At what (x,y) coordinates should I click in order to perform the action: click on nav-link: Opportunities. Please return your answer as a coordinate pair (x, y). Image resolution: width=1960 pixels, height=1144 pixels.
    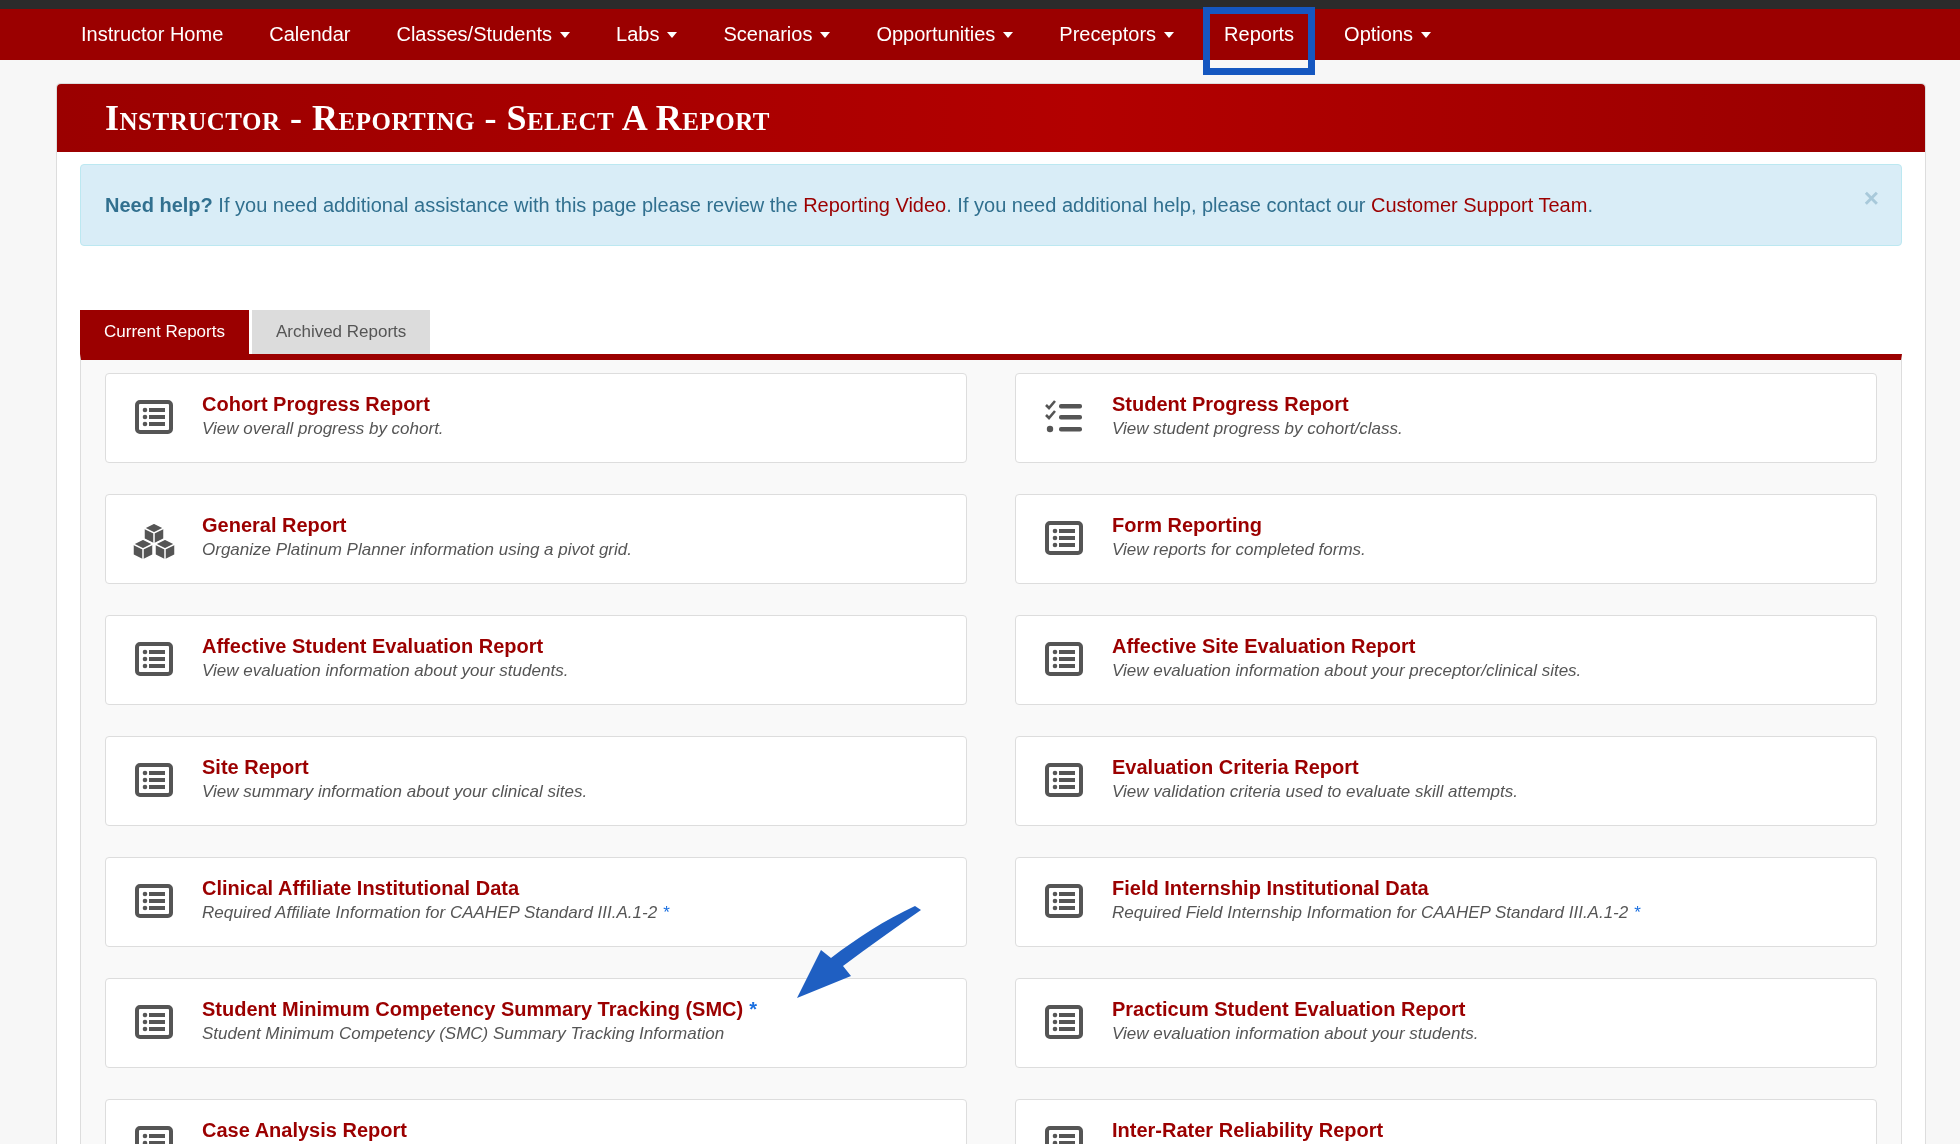
    Looking at the image, I should click on (945, 34).